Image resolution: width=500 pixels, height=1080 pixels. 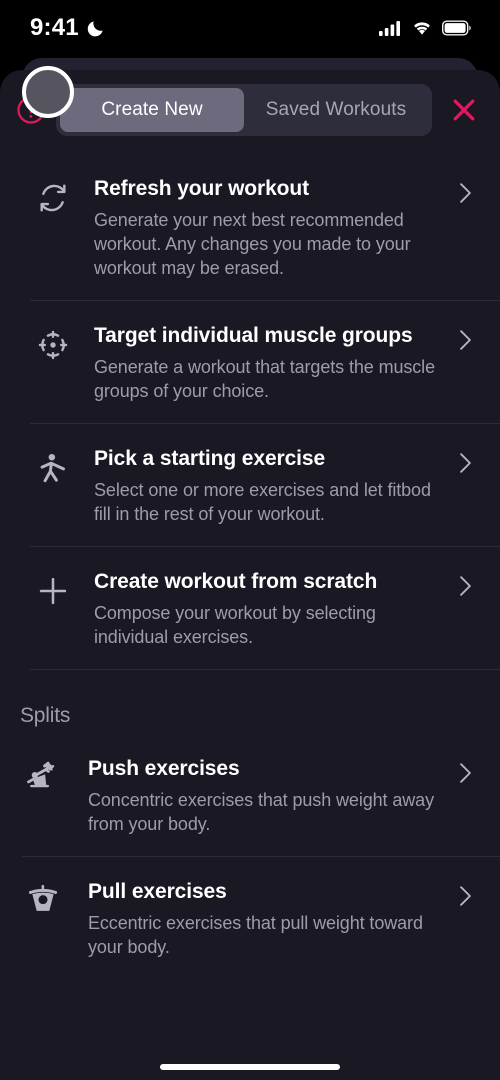 What do you see at coordinates (464, 110) in the screenshot?
I see `close-x-icon` at bounding box center [464, 110].